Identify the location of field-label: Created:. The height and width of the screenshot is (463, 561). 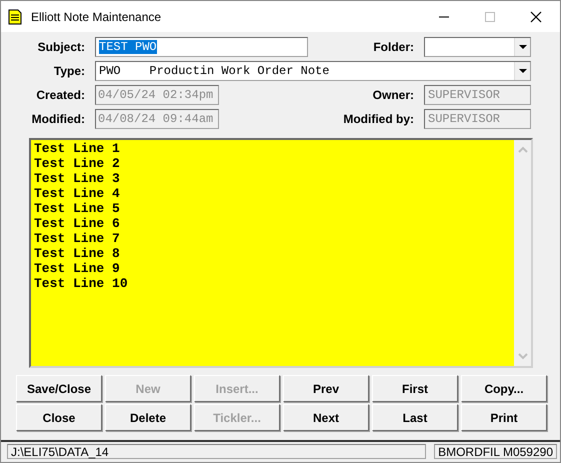
(60, 95).